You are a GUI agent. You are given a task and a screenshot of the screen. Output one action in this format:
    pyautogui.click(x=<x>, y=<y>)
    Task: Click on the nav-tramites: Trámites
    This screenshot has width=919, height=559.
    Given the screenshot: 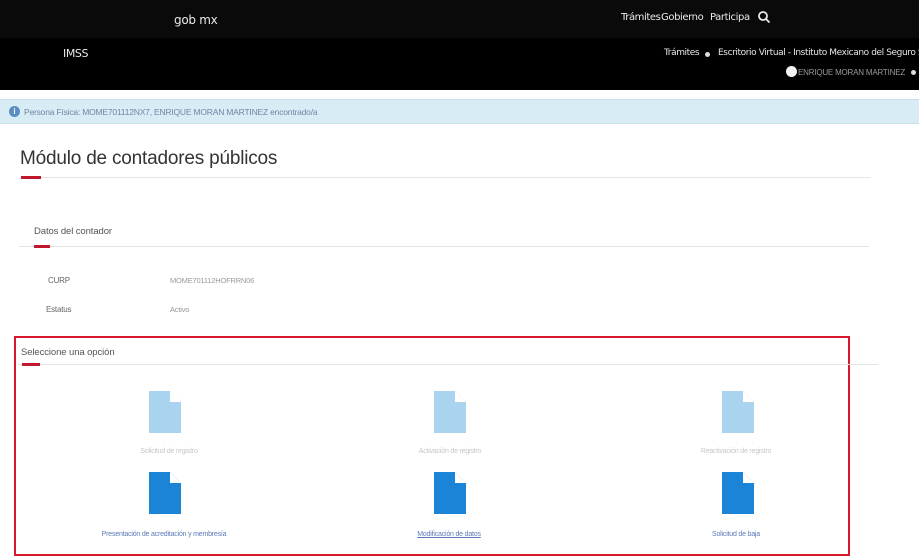 What is the action you would take?
    pyautogui.click(x=641, y=17)
    